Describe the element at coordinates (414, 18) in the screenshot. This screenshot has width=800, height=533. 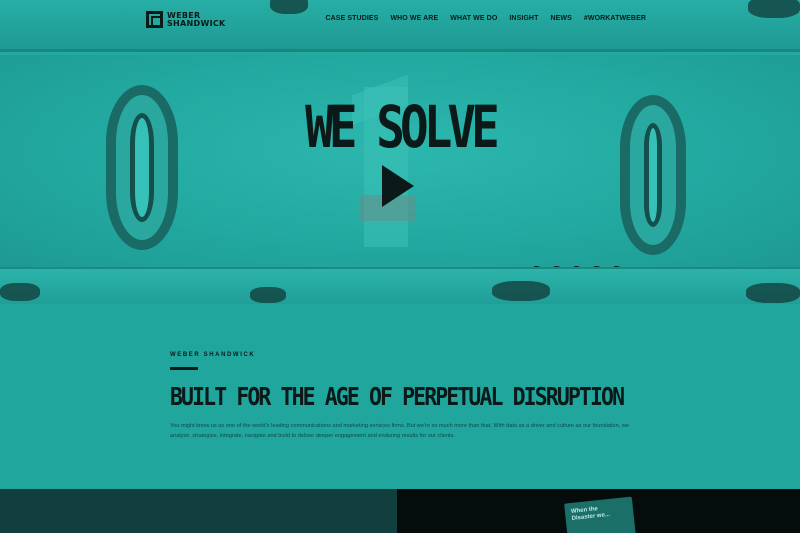
I see `nav-who-we-are: WHO WE ARE` at that location.